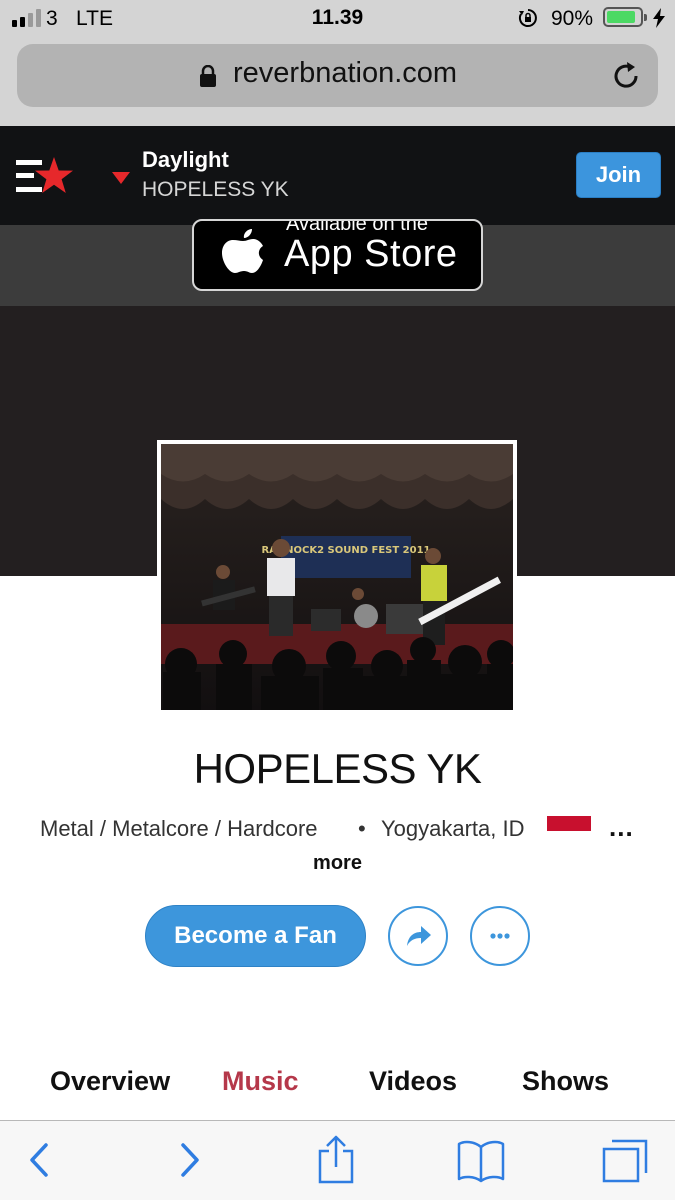 This screenshot has height=1200, width=675. What do you see at coordinates (39, 1160) in the screenshot?
I see `back-icon` at bounding box center [39, 1160].